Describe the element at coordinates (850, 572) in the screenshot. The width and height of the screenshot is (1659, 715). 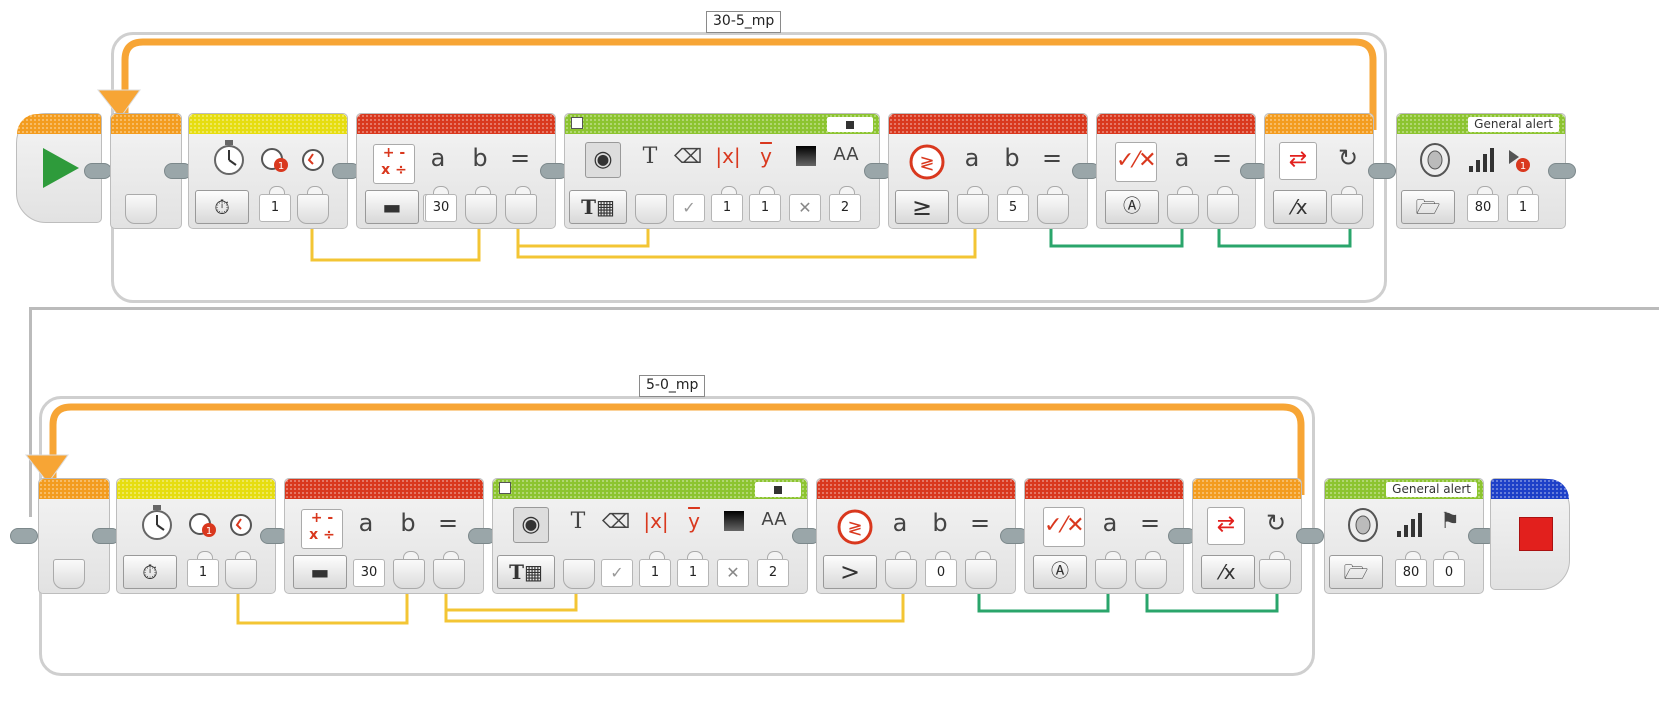
I see `compare-mode-selector: >` at that location.